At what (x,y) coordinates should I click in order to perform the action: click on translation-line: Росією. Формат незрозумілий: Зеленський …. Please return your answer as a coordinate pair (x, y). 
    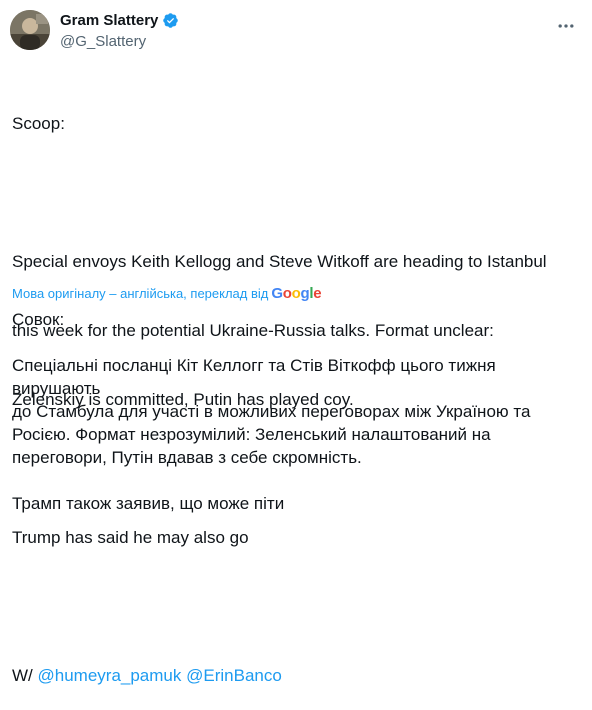
    Looking at the image, I should click on (251, 434).